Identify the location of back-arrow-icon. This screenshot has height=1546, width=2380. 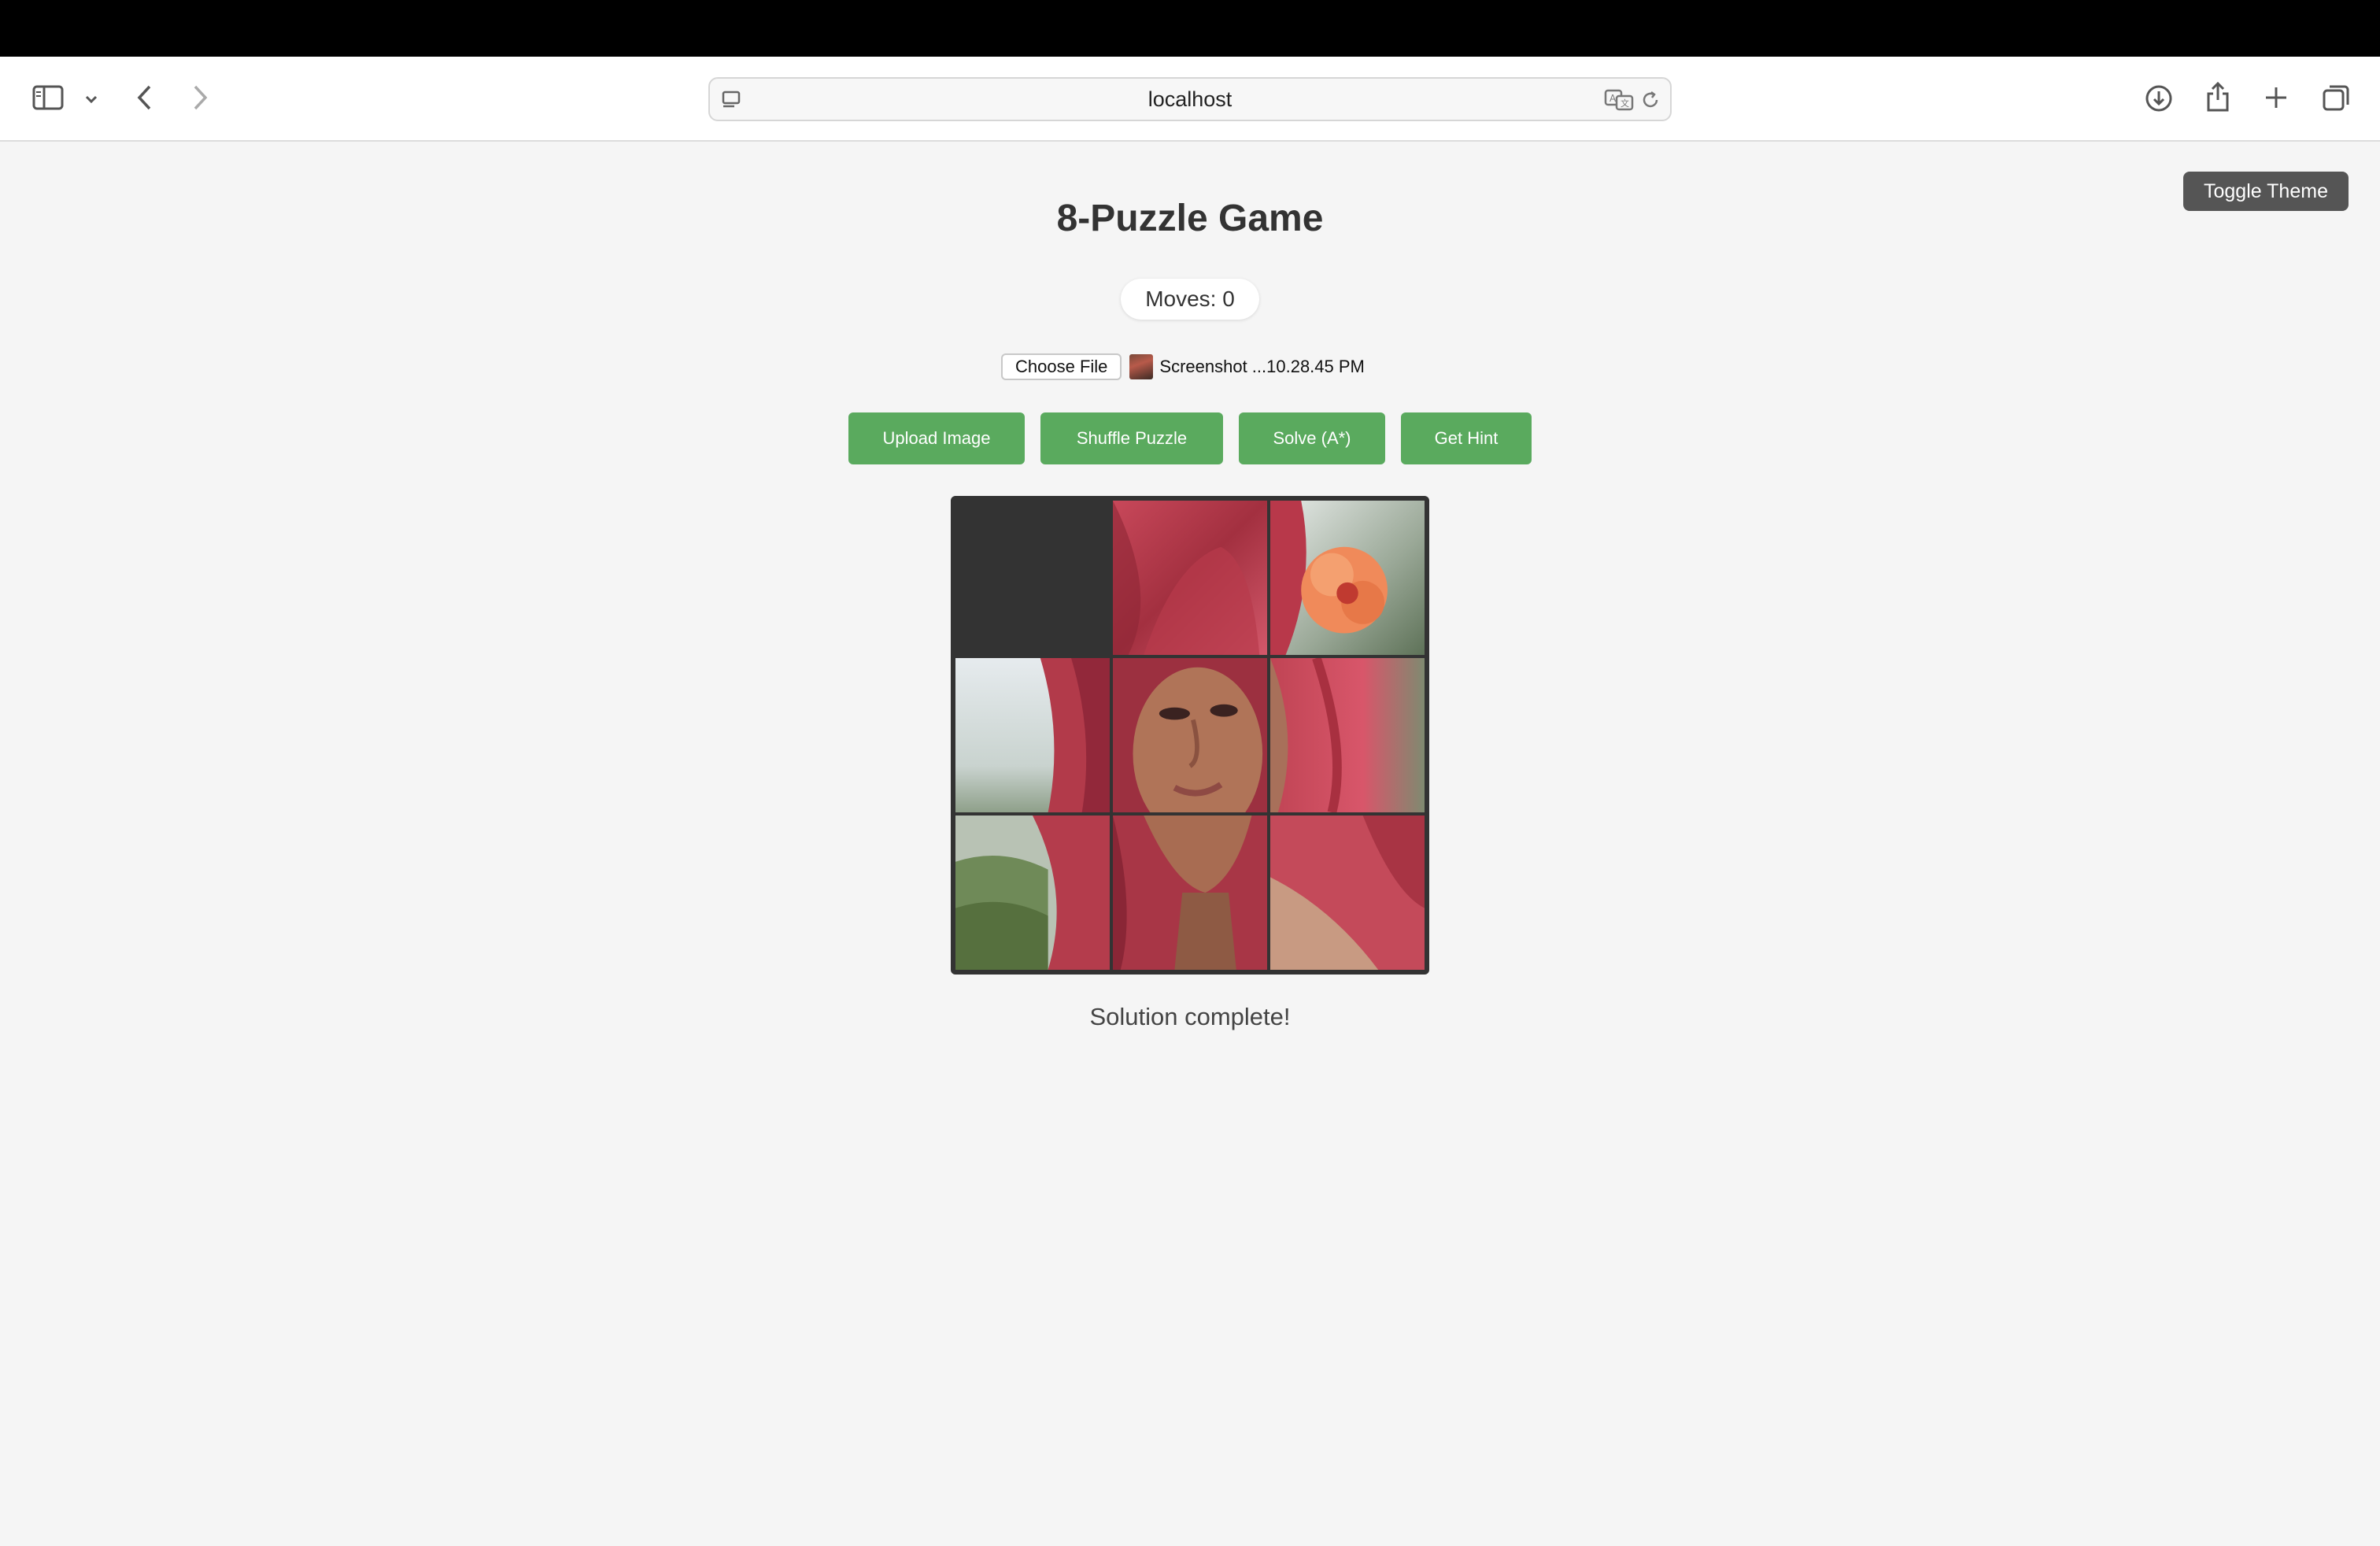
(144, 97).